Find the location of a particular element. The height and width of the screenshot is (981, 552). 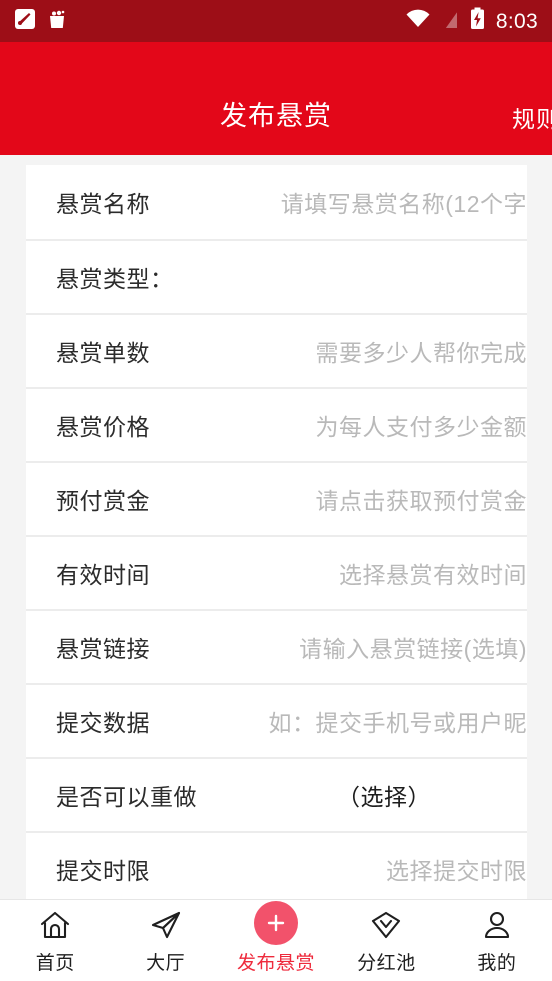

tab-hall: 大厅 is located at coordinates (165, 940).